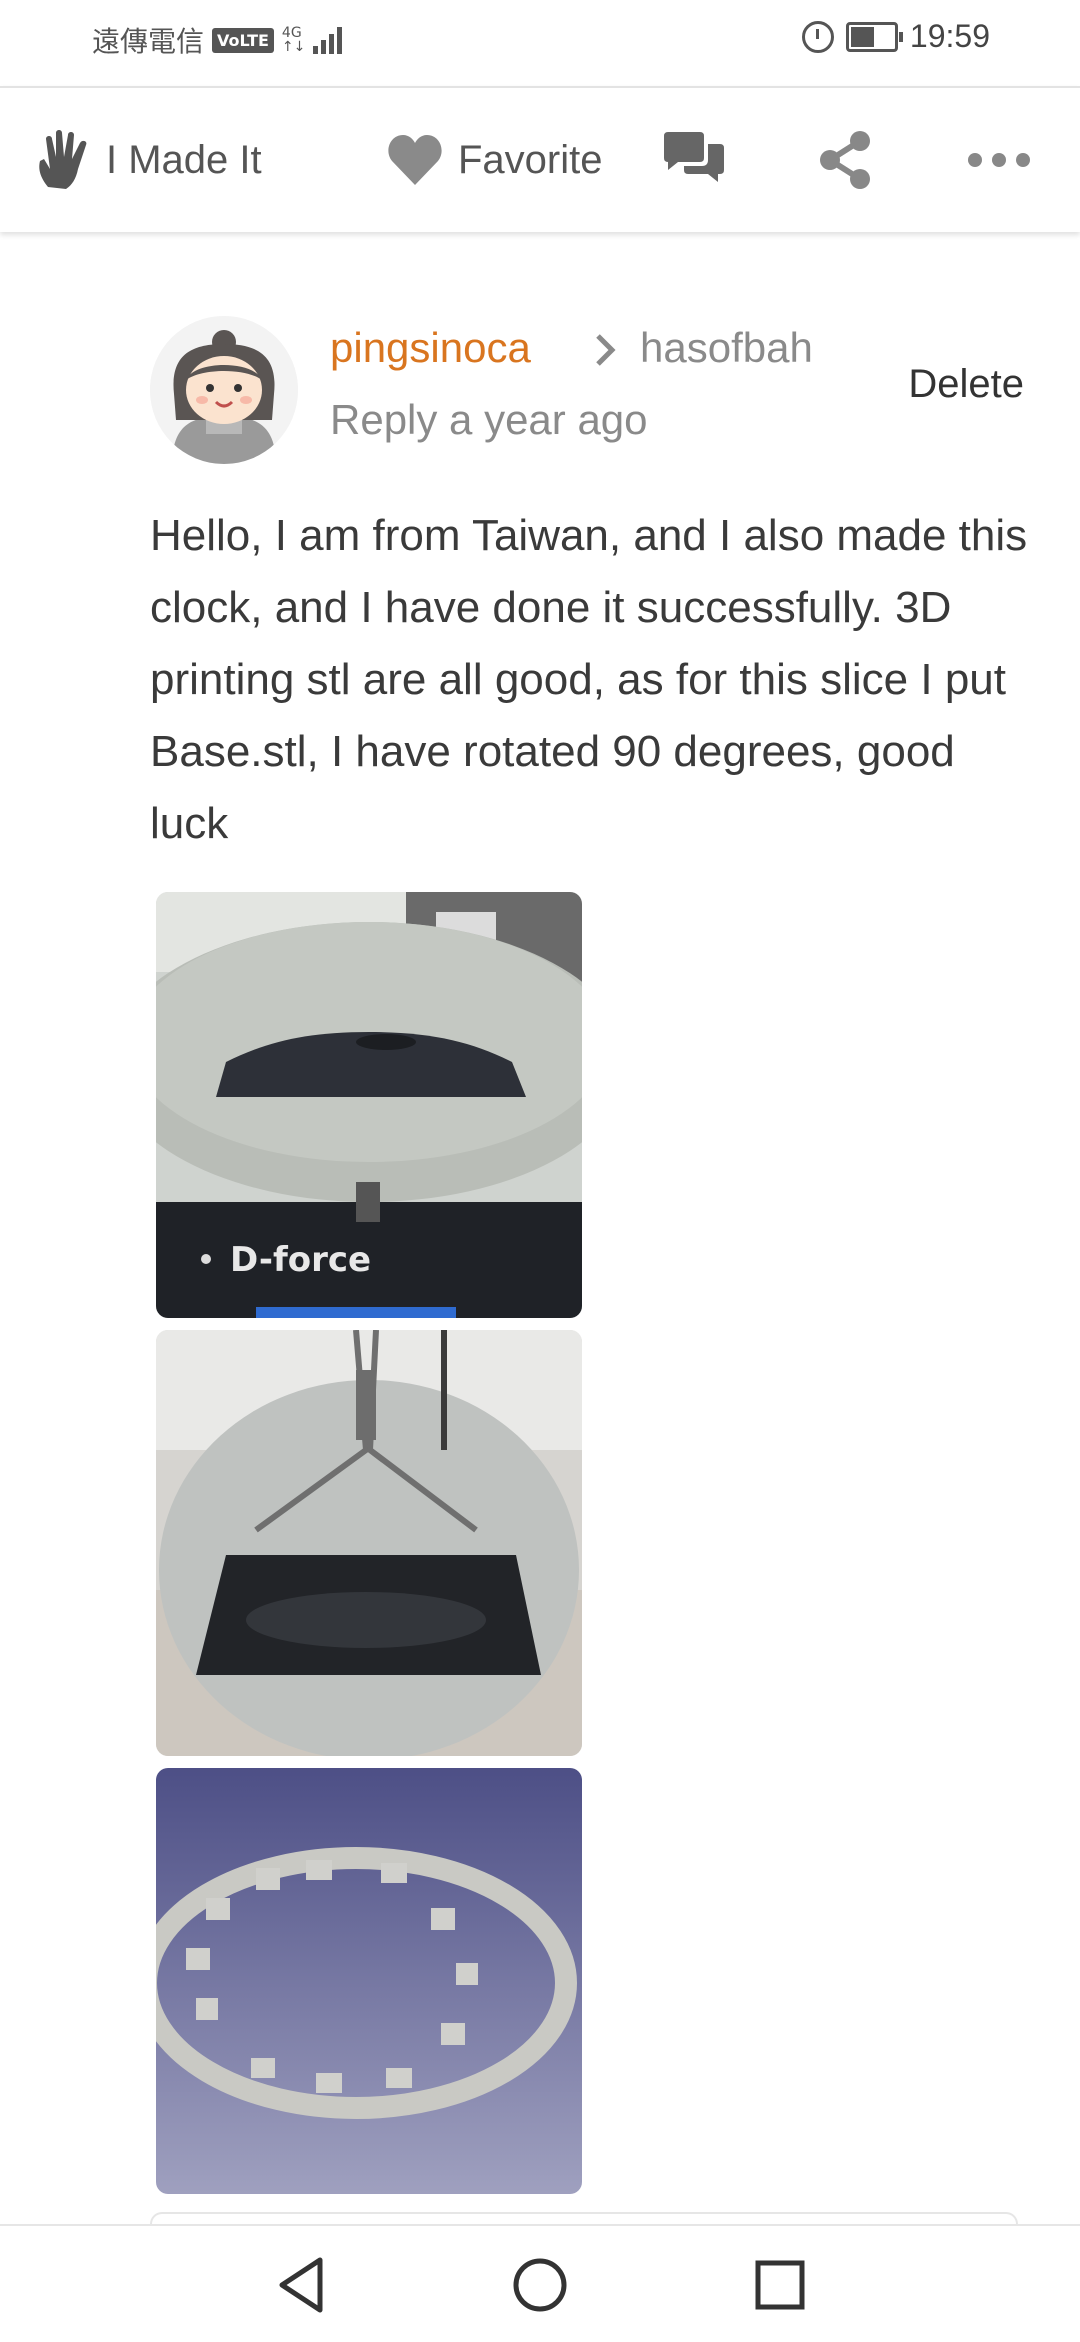 The height and width of the screenshot is (2342, 1080). I want to click on more-icon, so click(999, 160).